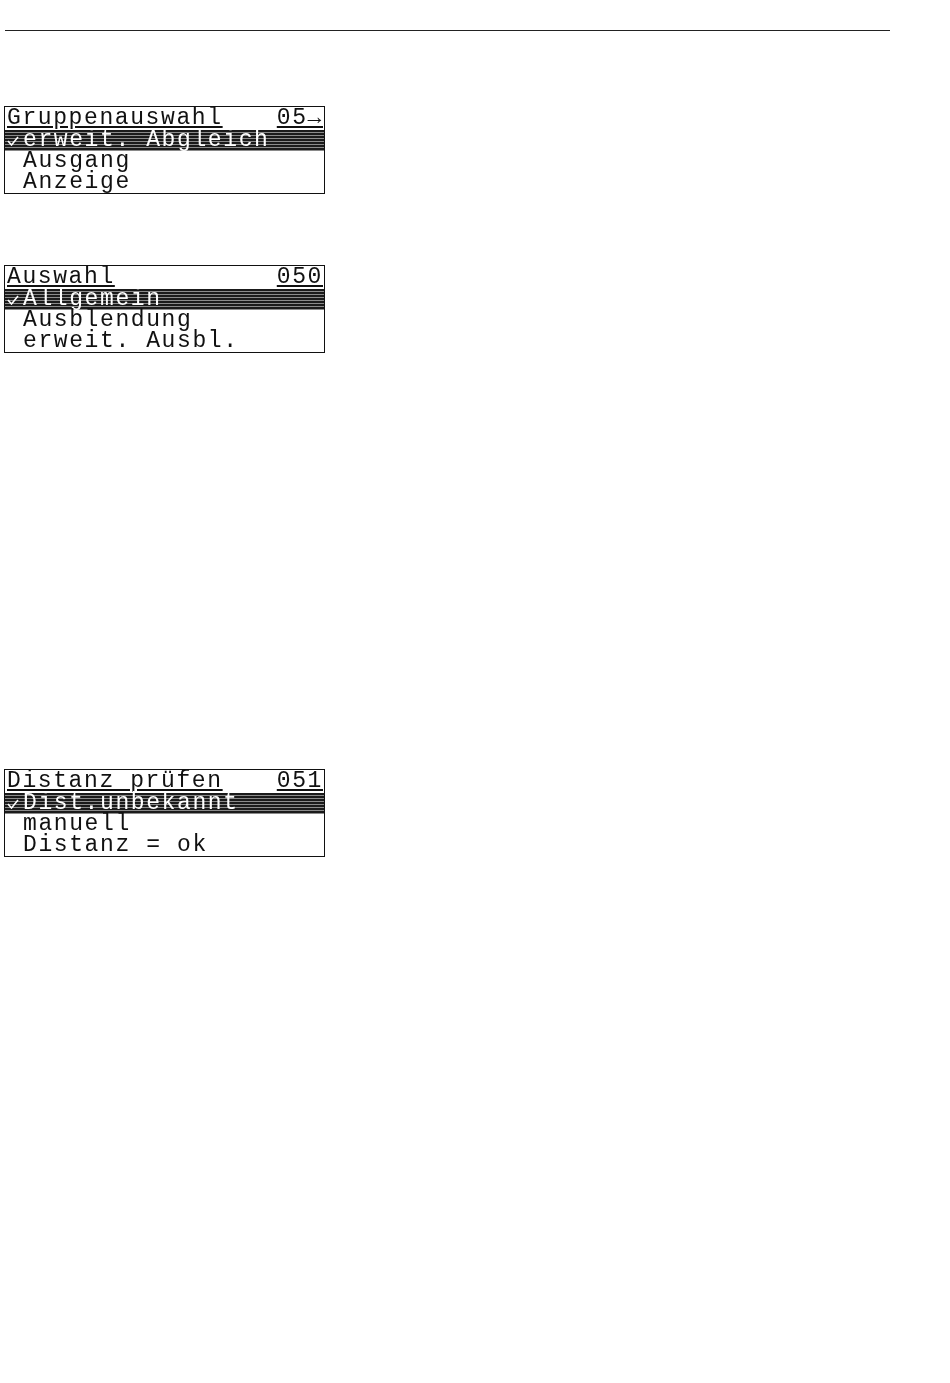  What do you see at coordinates (164, 341) in the screenshot?
I see `menu-item: erweit. Ausbl.` at bounding box center [164, 341].